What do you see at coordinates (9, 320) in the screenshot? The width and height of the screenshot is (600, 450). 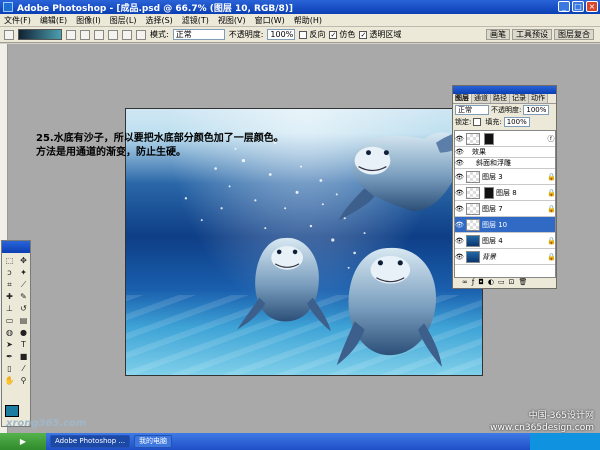 I see `eraser-tool-icon: ▭` at bounding box center [9, 320].